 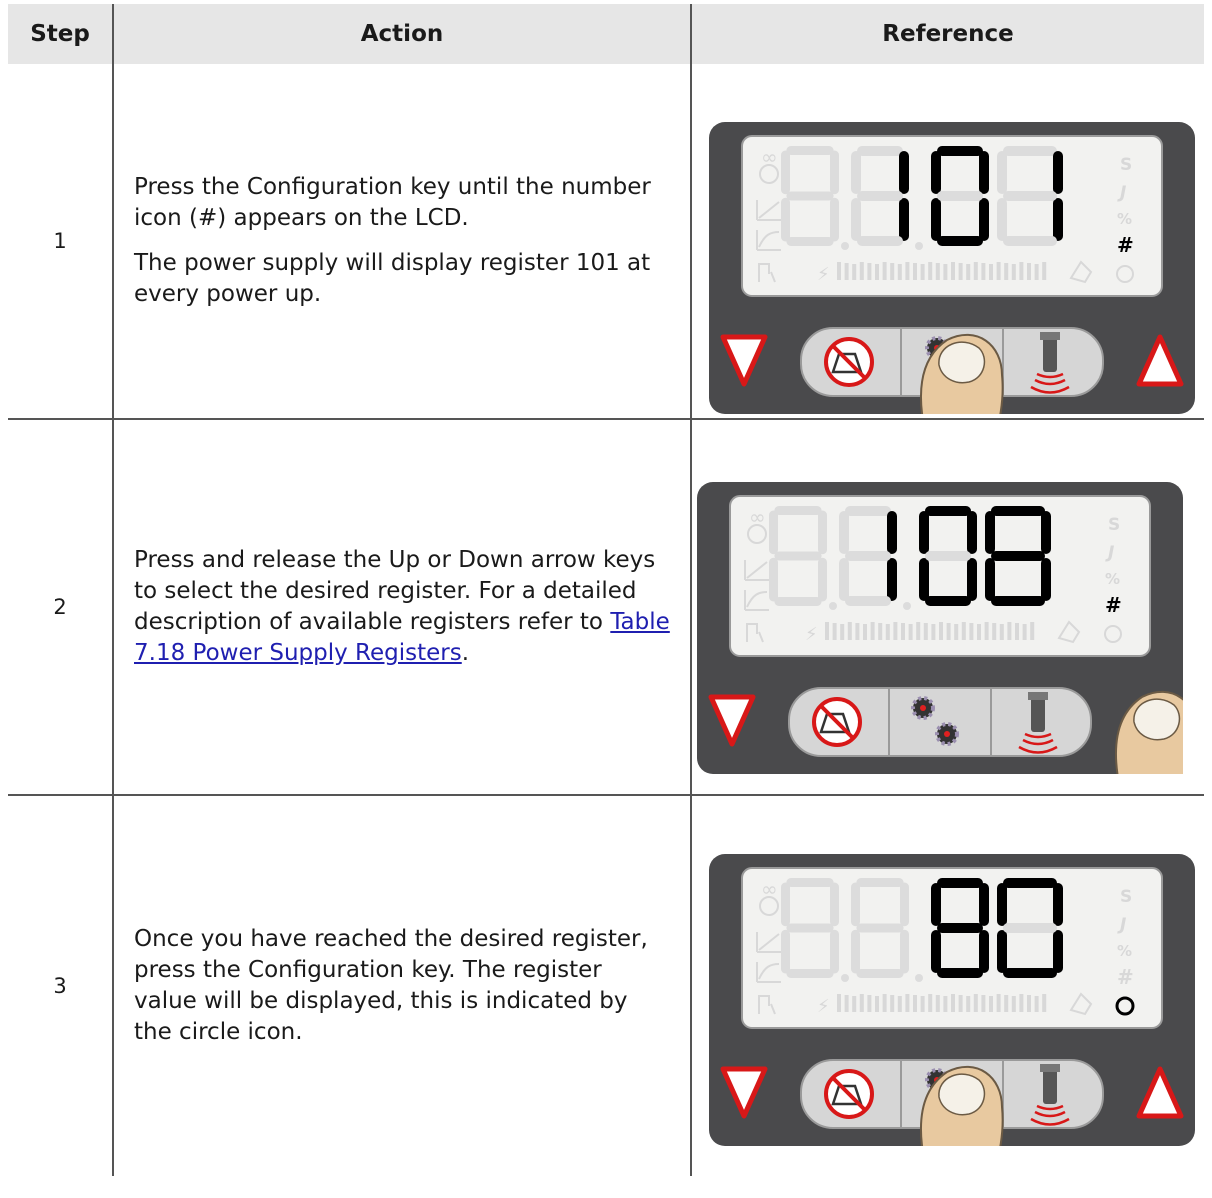 What do you see at coordinates (61, 34) in the screenshot?
I see `header-step: Step` at bounding box center [61, 34].